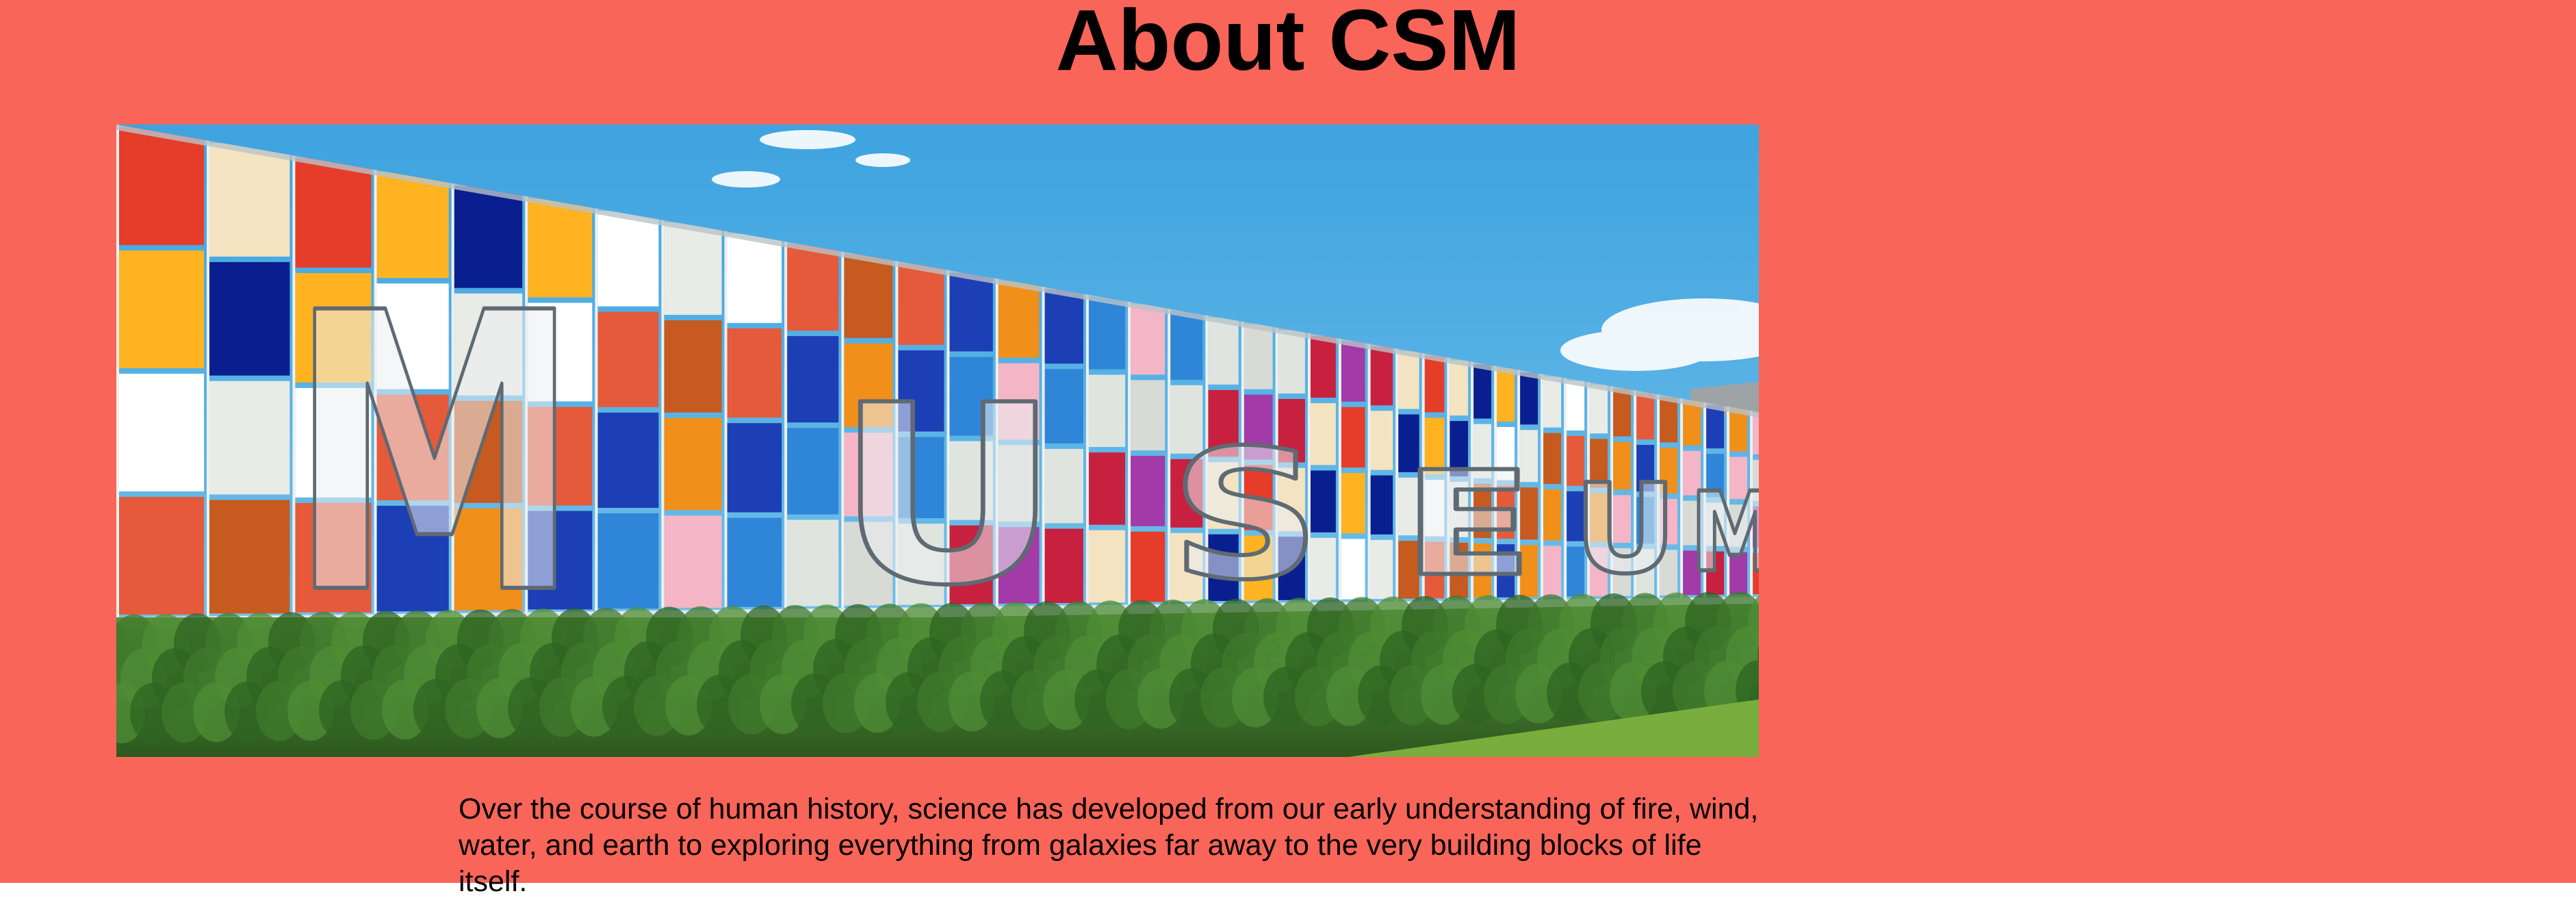 This screenshot has width=2576, height=900. I want to click on sign-letter-e: E, so click(1468, 524).